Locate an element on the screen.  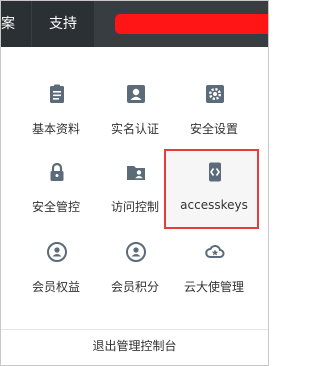
menu-item-label: 会员积分 is located at coordinates (134, 287).